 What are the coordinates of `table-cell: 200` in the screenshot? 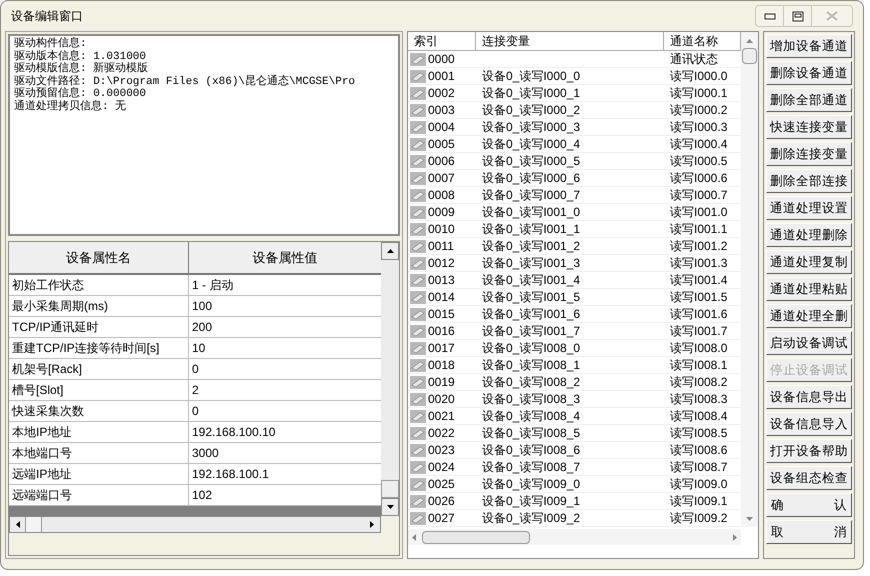 It's located at (285, 327).